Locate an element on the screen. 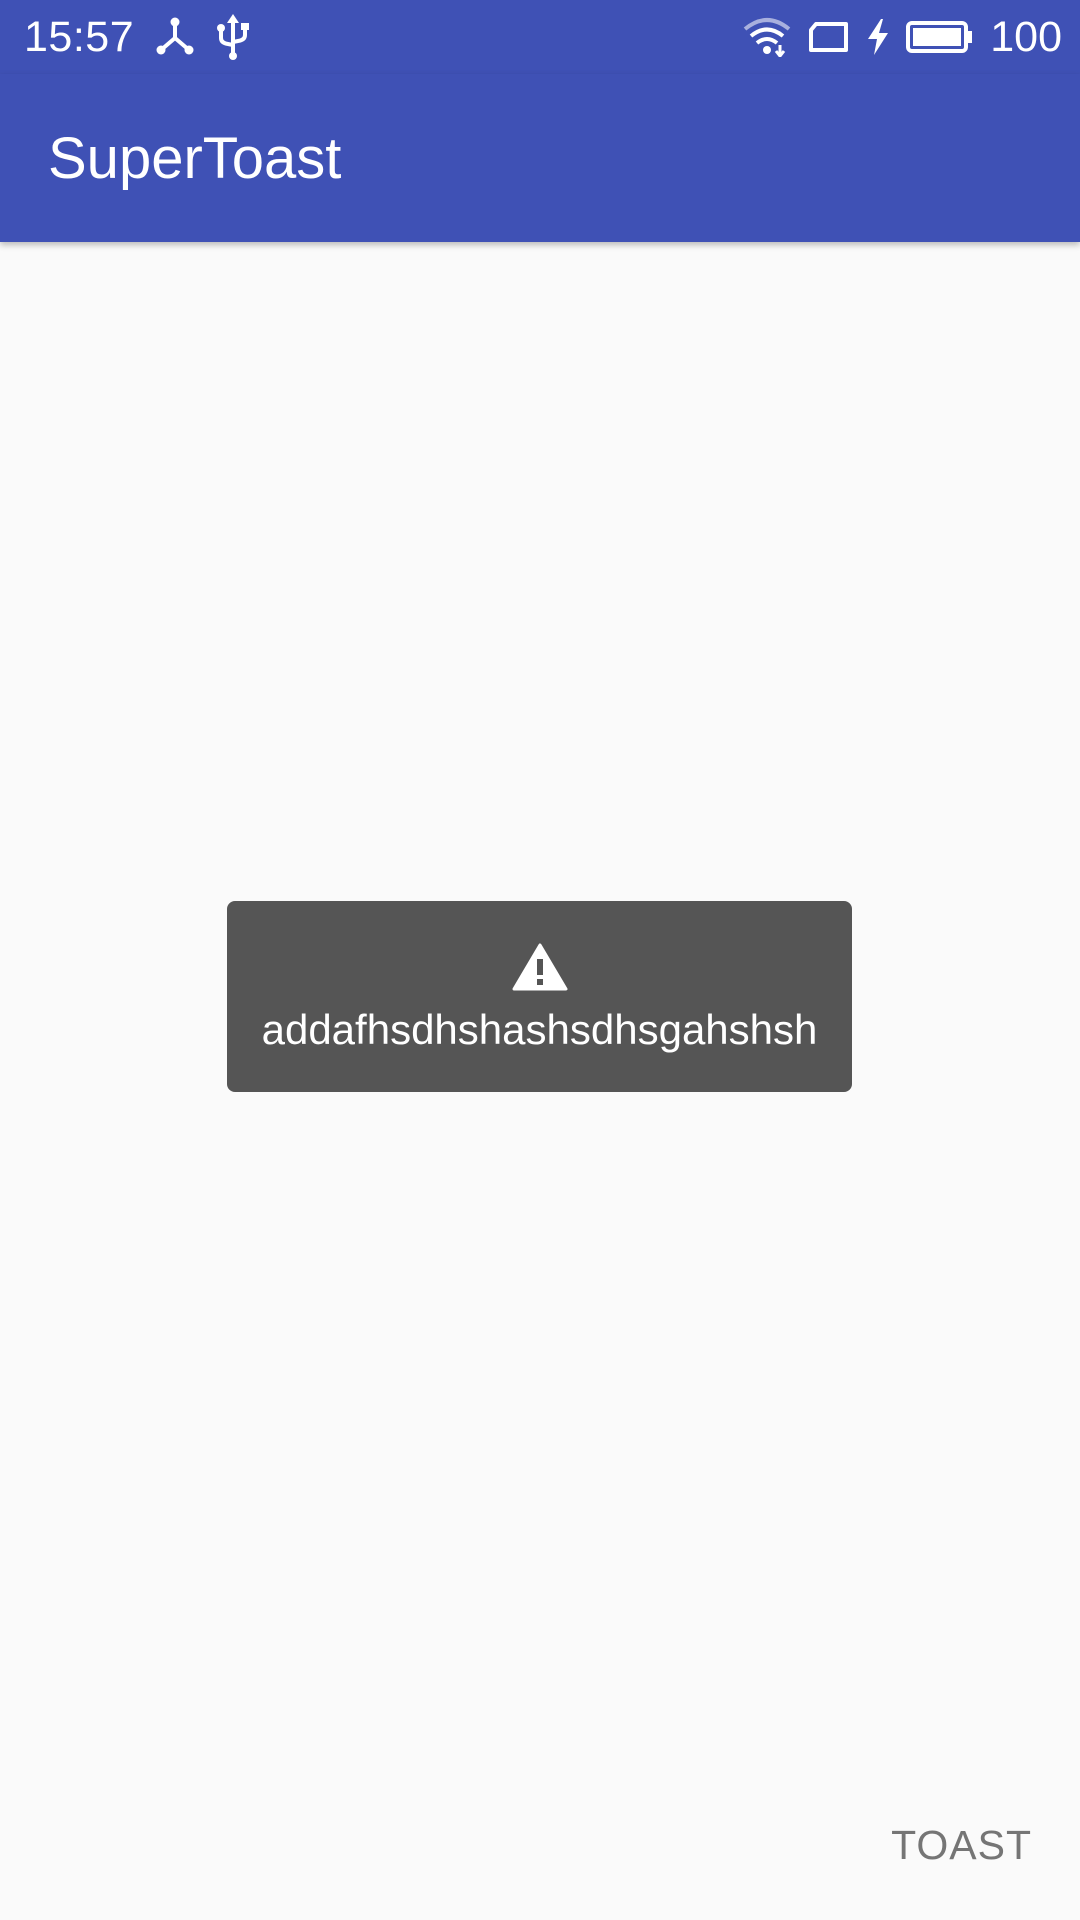 This screenshot has height=1920, width=1080. usb-icon is located at coordinates (233, 37).